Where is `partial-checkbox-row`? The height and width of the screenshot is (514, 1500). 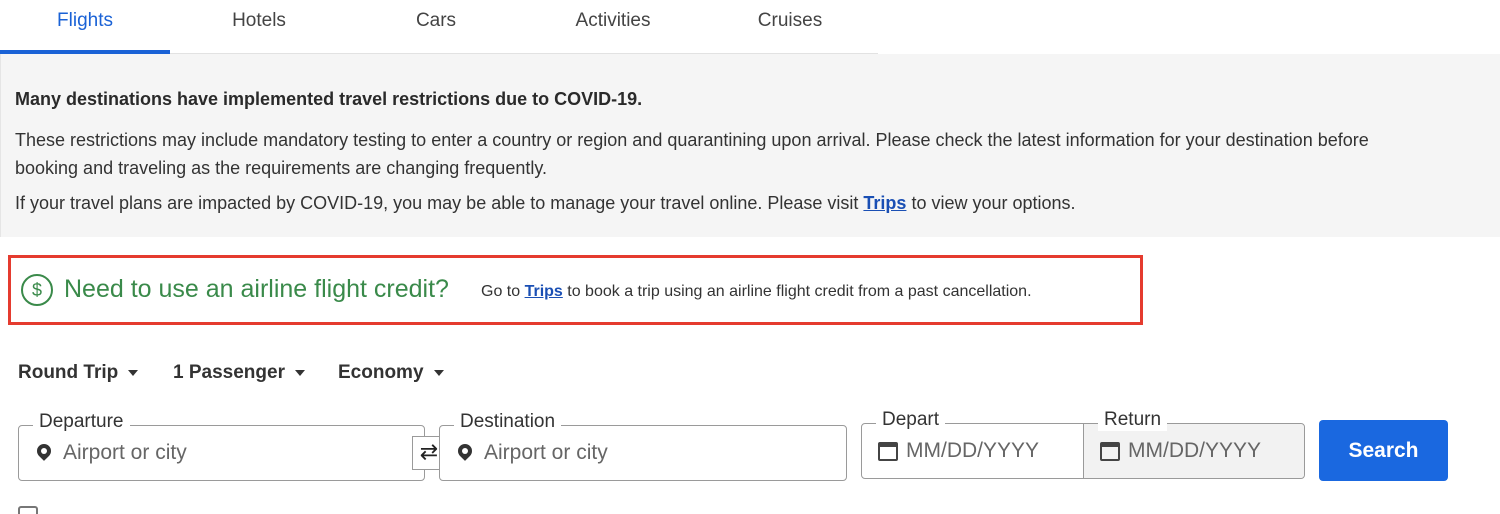
partial-checkbox-row is located at coordinates (37, 509).